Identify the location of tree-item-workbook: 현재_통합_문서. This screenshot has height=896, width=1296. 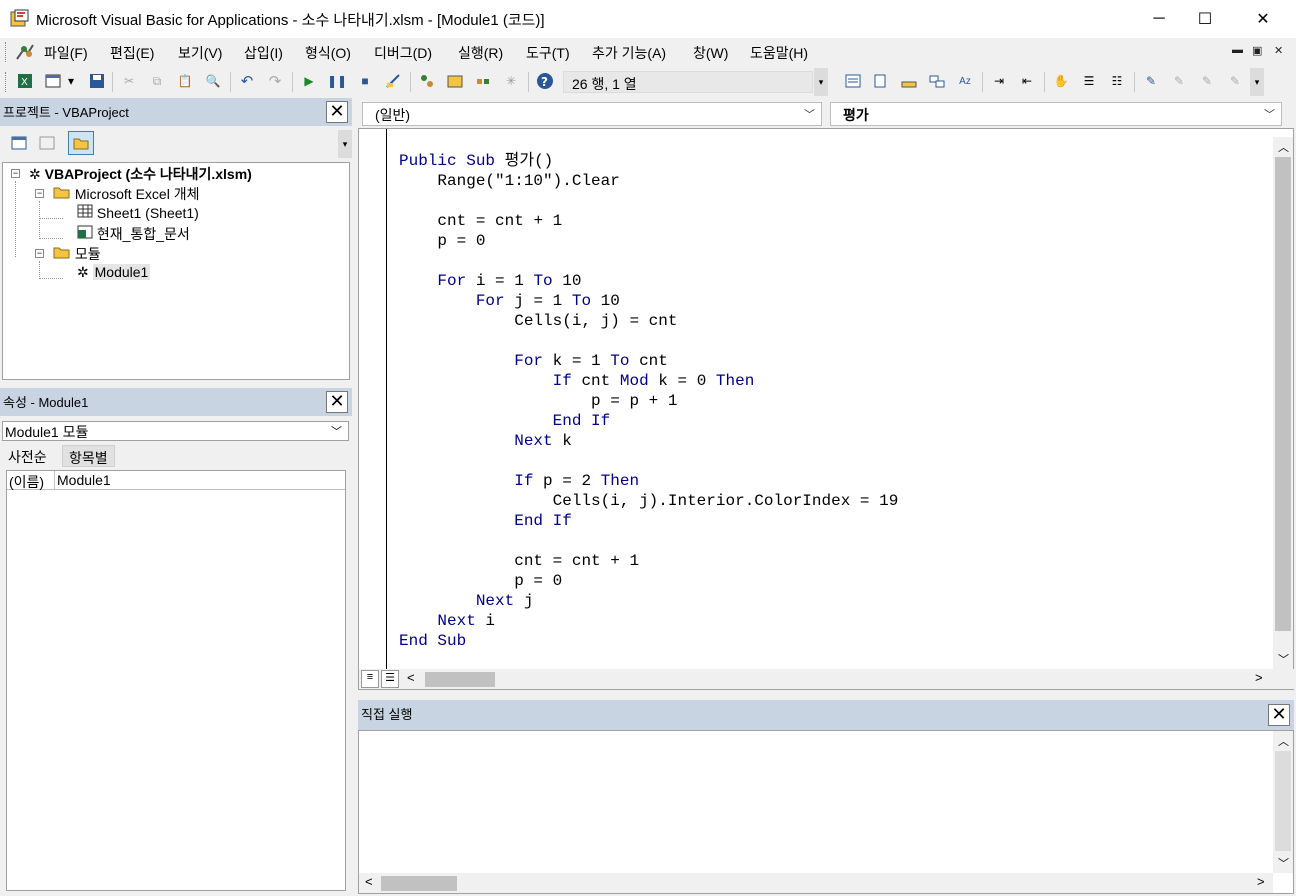
(133, 234).